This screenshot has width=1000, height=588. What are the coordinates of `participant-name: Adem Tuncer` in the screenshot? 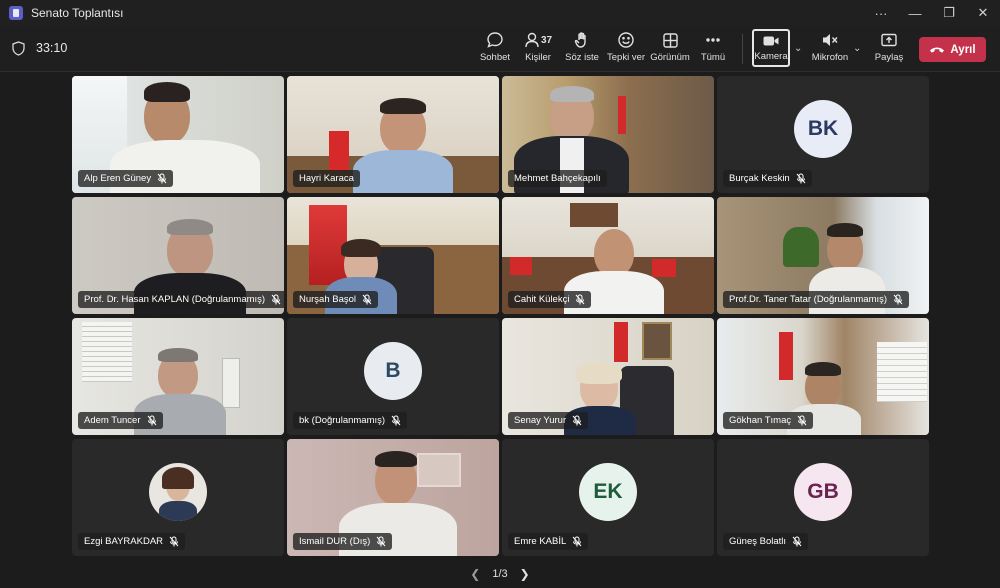 It's located at (112, 420).